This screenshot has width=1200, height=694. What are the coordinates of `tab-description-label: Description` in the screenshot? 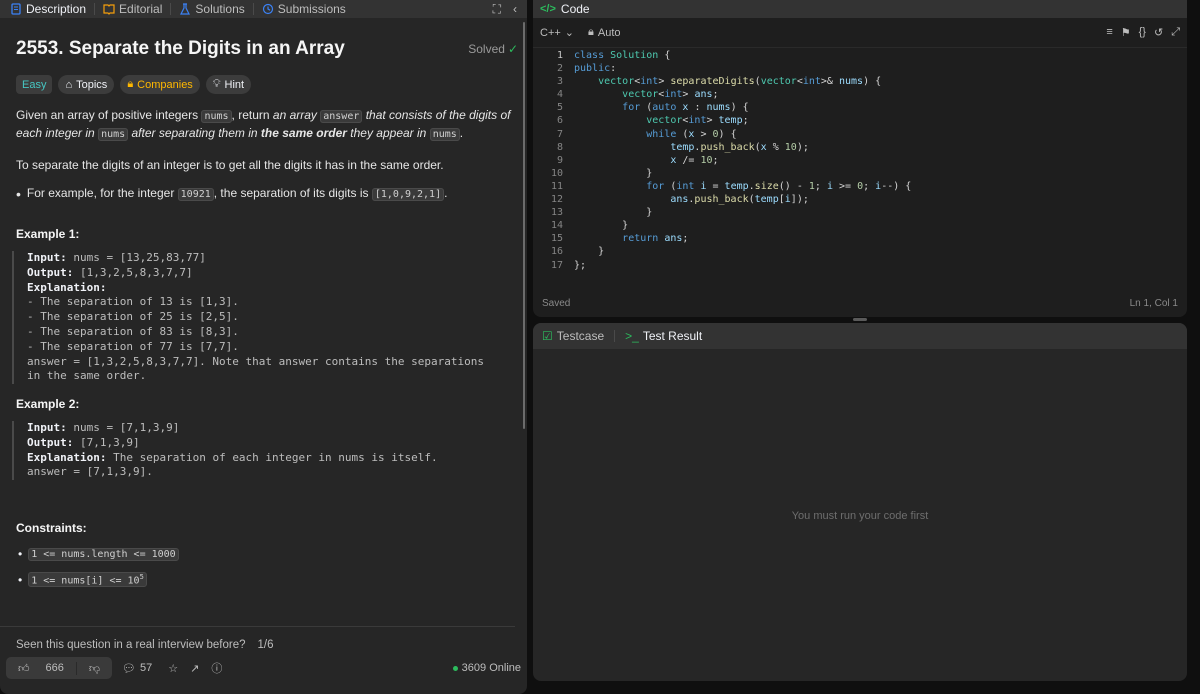 It's located at (56, 9).